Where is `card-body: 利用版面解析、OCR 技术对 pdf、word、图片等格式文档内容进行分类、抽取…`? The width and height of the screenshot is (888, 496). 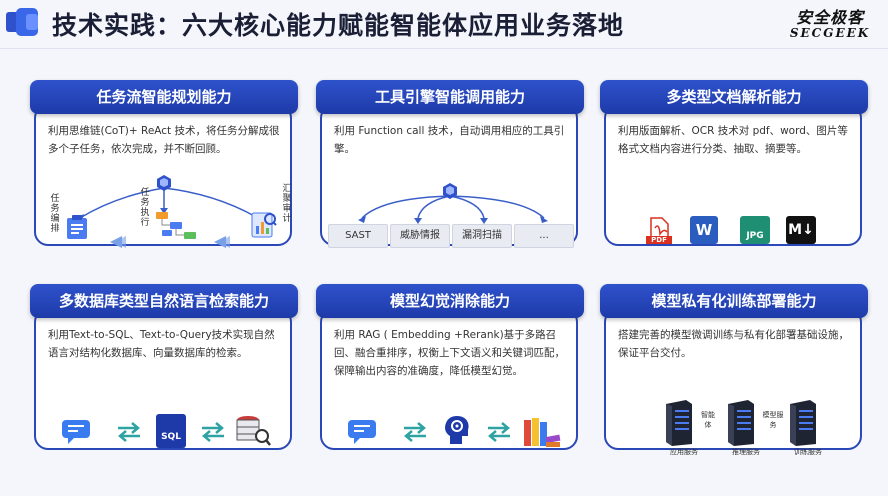 card-body: 利用版面解析、OCR 技术对 pdf、word、图片等格式文档内容进行分类、抽取… is located at coordinates (733, 175).